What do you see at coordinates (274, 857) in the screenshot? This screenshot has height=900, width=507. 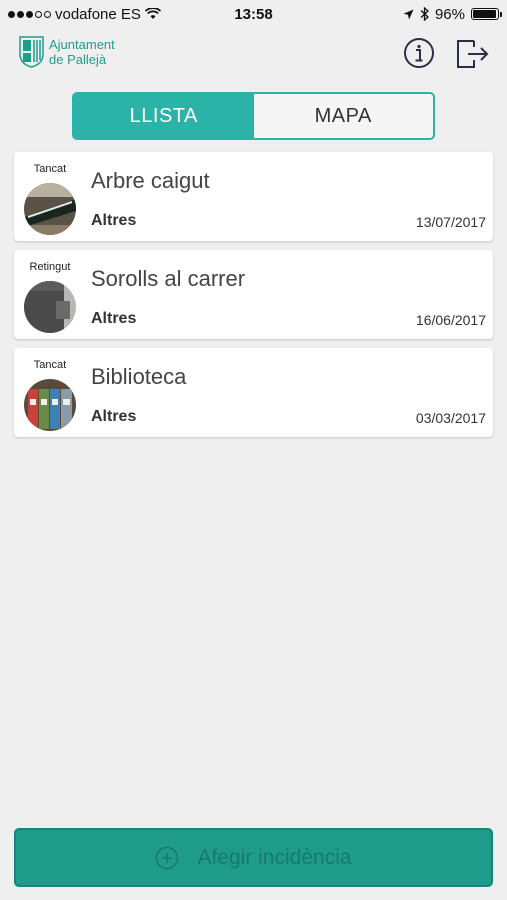 I see `add-incident-label: Afegir incidència` at bounding box center [274, 857].